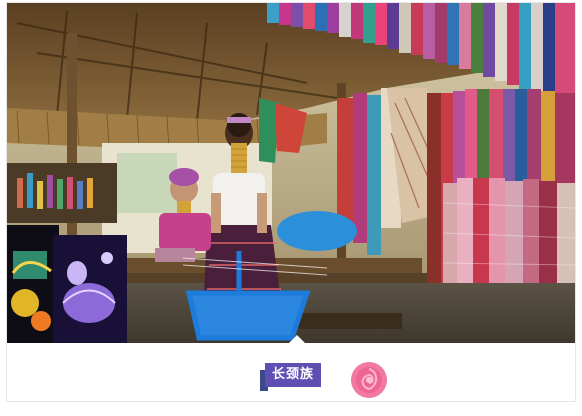 Image resolution: width=582 pixels, height=416 pixels. What do you see at coordinates (297, 339) in the screenshot?
I see `photo-pointer-notch` at bounding box center [297, 339].